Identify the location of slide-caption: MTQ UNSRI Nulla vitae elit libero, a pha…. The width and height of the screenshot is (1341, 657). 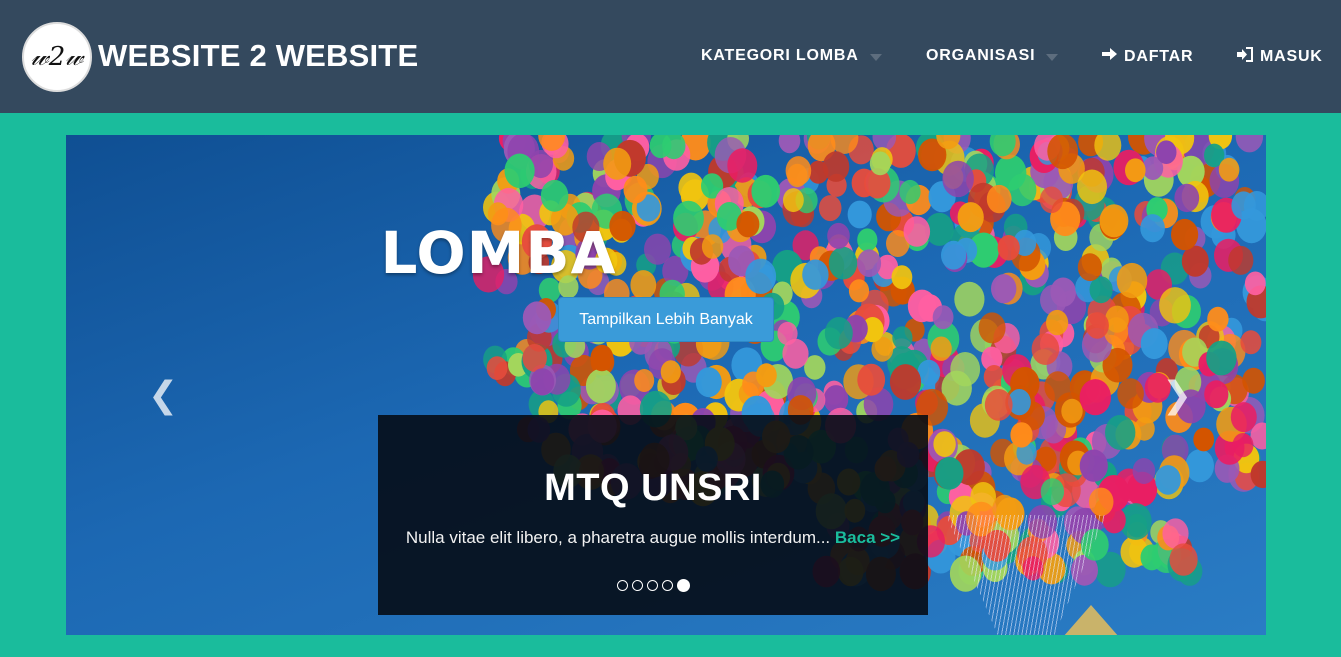
(653, 515).